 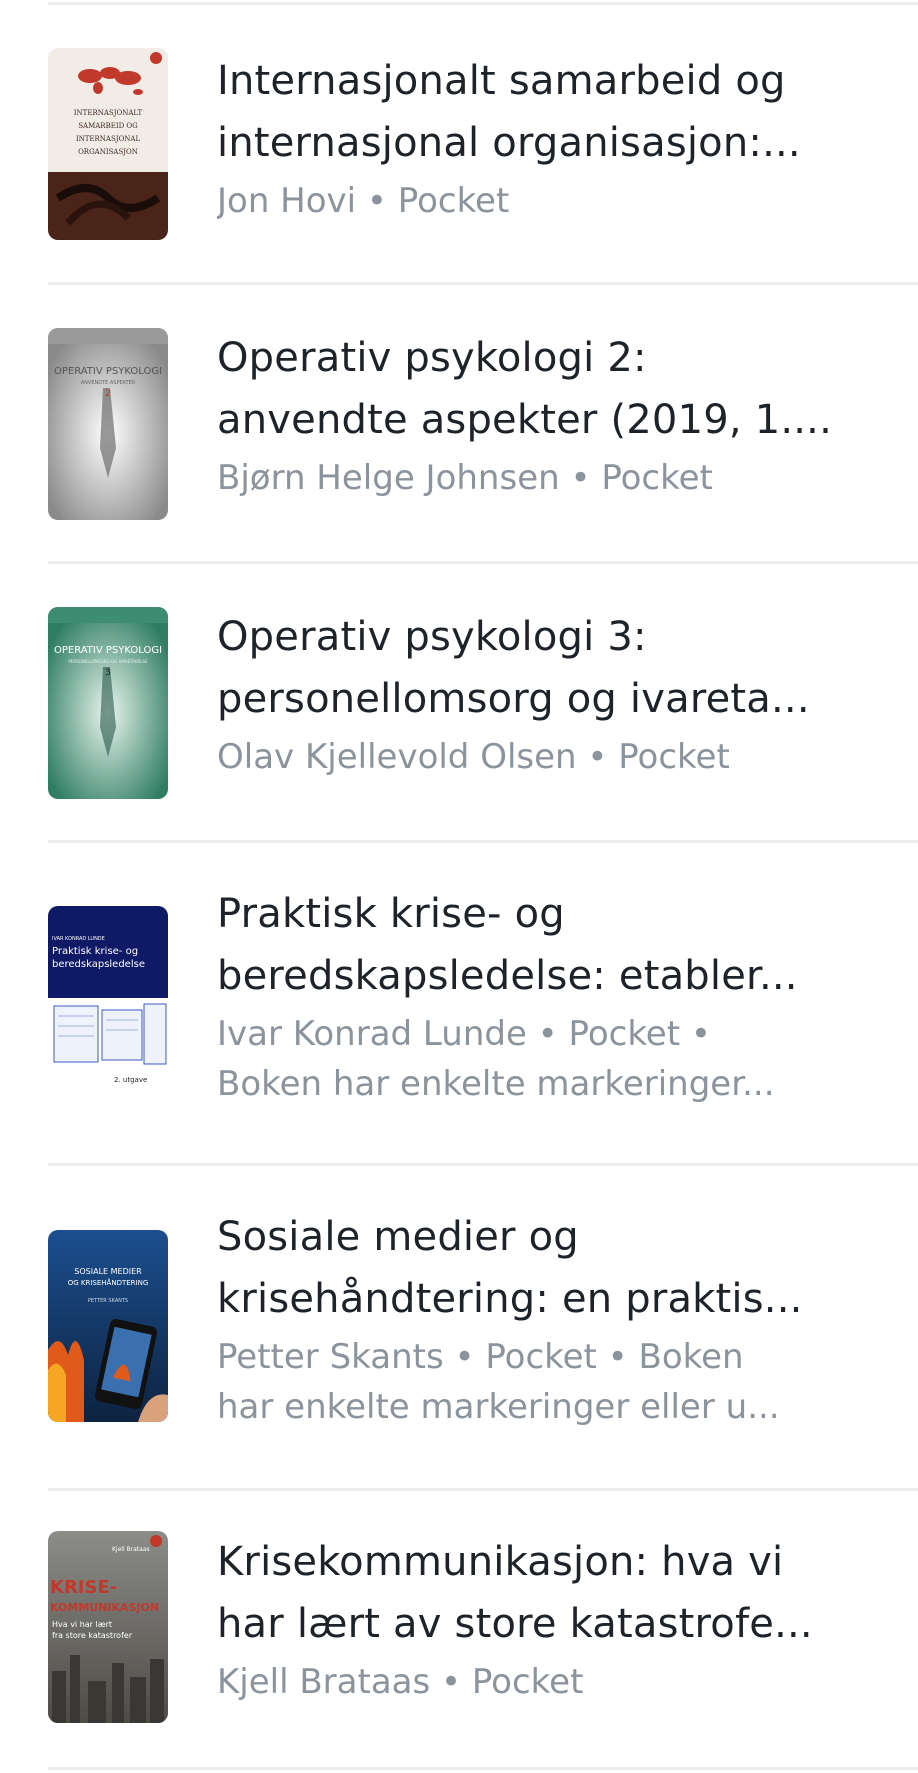 I want to click on book-title-line: Operativ psykologi 2:, so click(x=432, y=358).